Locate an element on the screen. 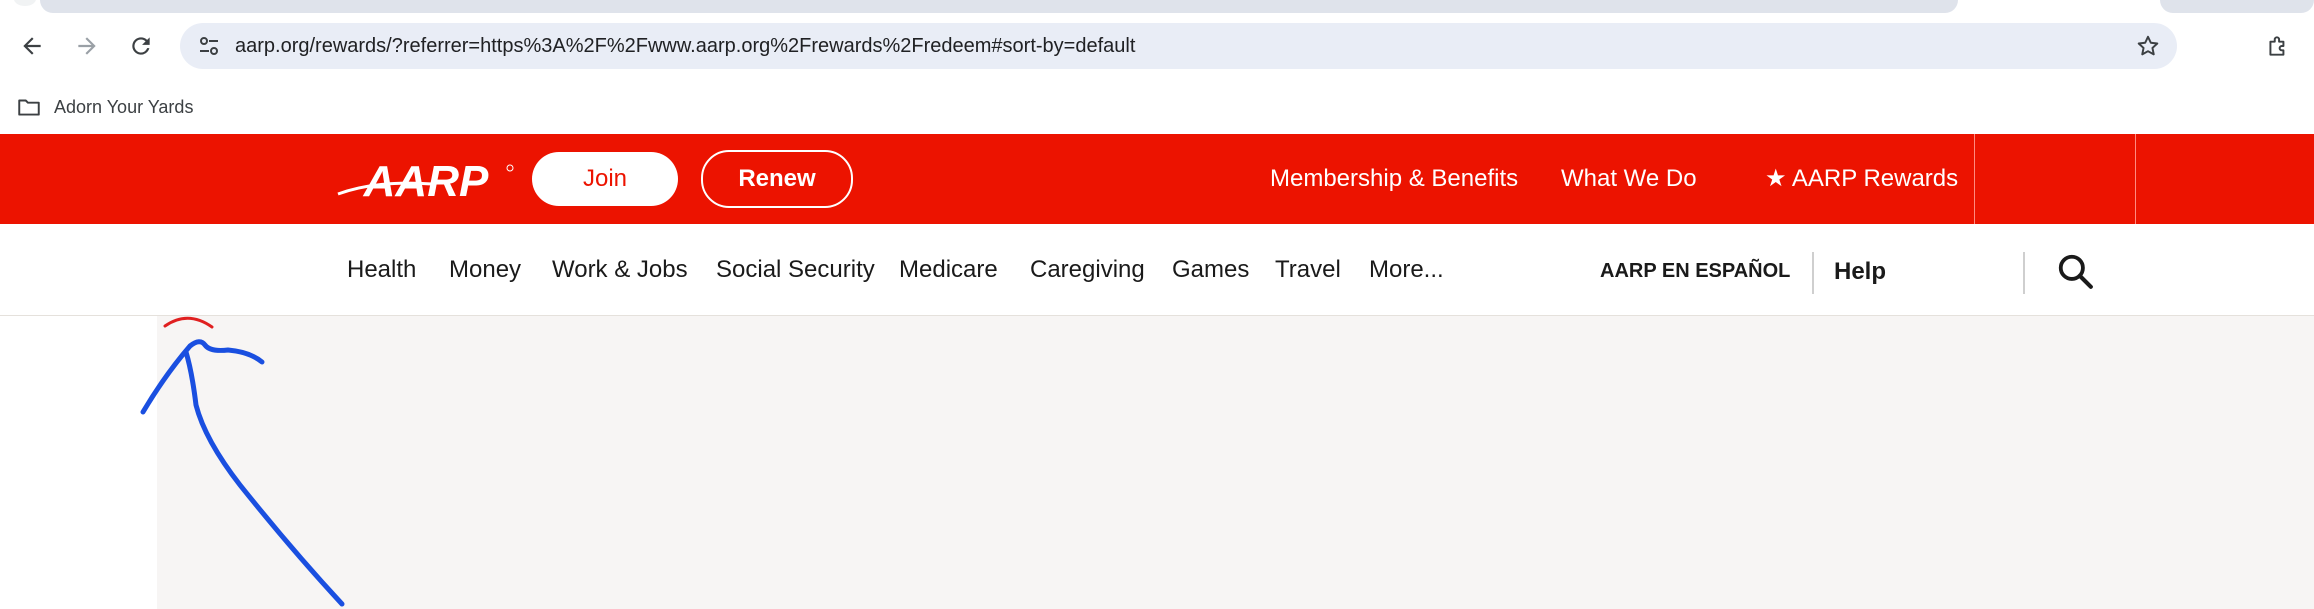 The image size is (2314, 609). topic-medicare: Medicare is located at coordinates (948, 269).